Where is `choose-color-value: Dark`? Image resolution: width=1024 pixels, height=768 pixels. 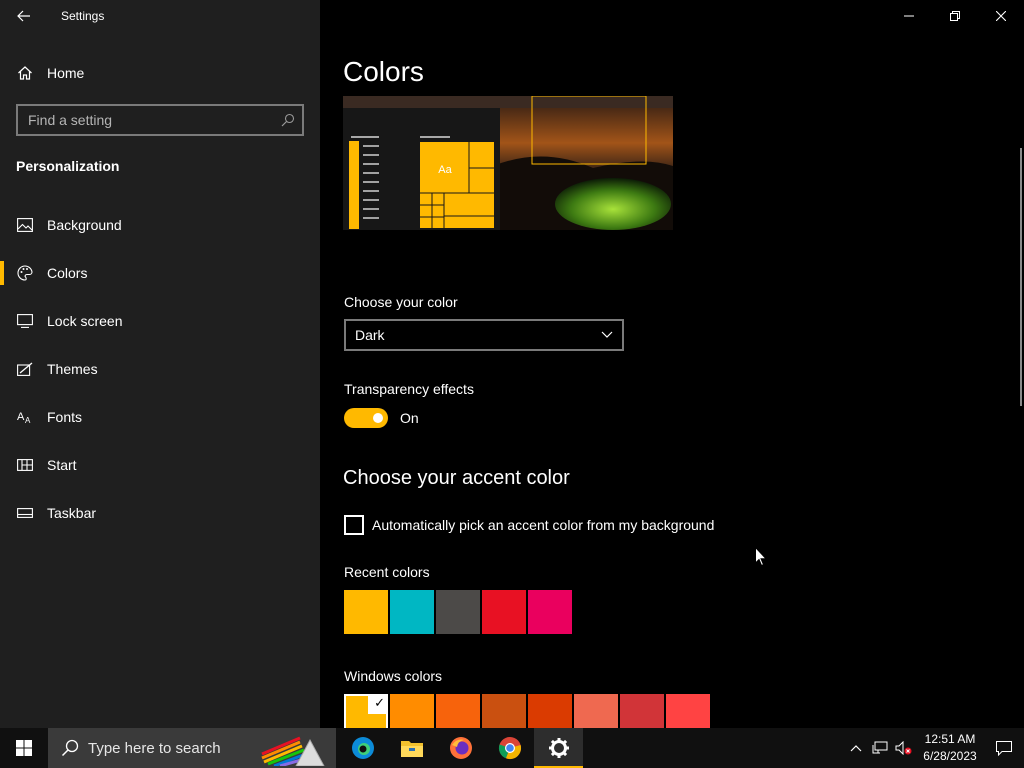 choose-color-value: Dark is located at coordinates (370, 335).